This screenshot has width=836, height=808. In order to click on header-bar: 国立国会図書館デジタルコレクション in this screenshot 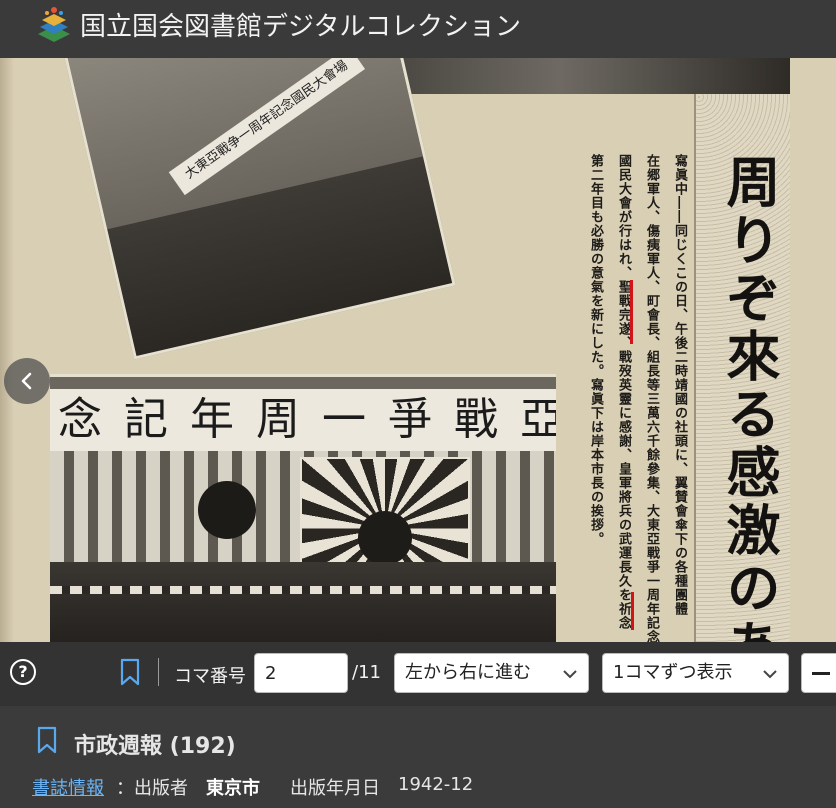, I will do `click(418, 29)`.